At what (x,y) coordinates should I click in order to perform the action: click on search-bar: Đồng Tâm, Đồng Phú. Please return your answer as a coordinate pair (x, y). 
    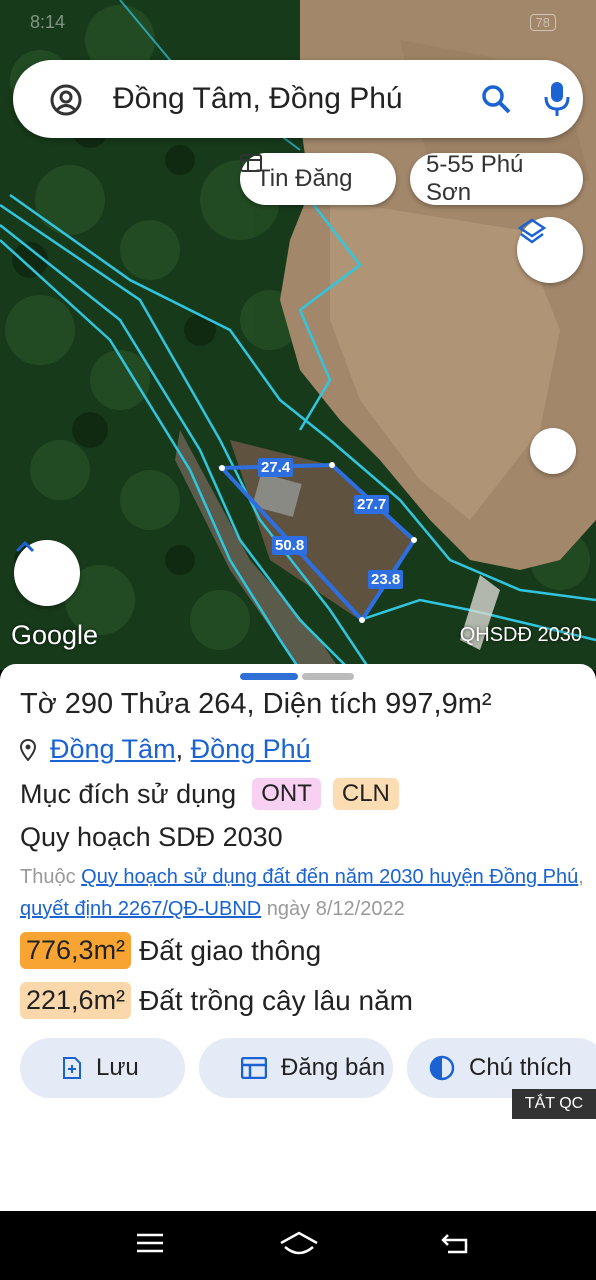
    Looking at the image, I should click on (298, 99).